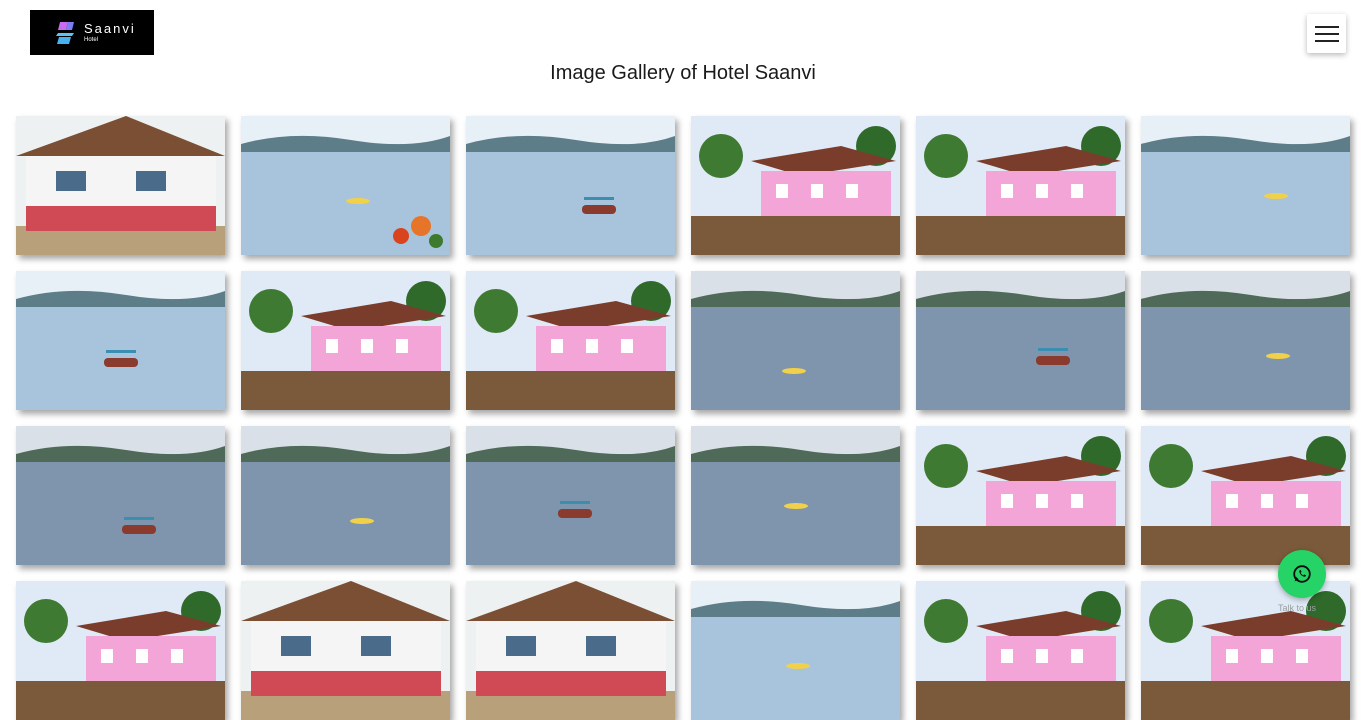 Image resolution: width=1361 pixels, height=720 pixels. Describe the element at coordinates (1245, 185) in the screenshot. I see `gallery-photo-lake-boats` at that location.